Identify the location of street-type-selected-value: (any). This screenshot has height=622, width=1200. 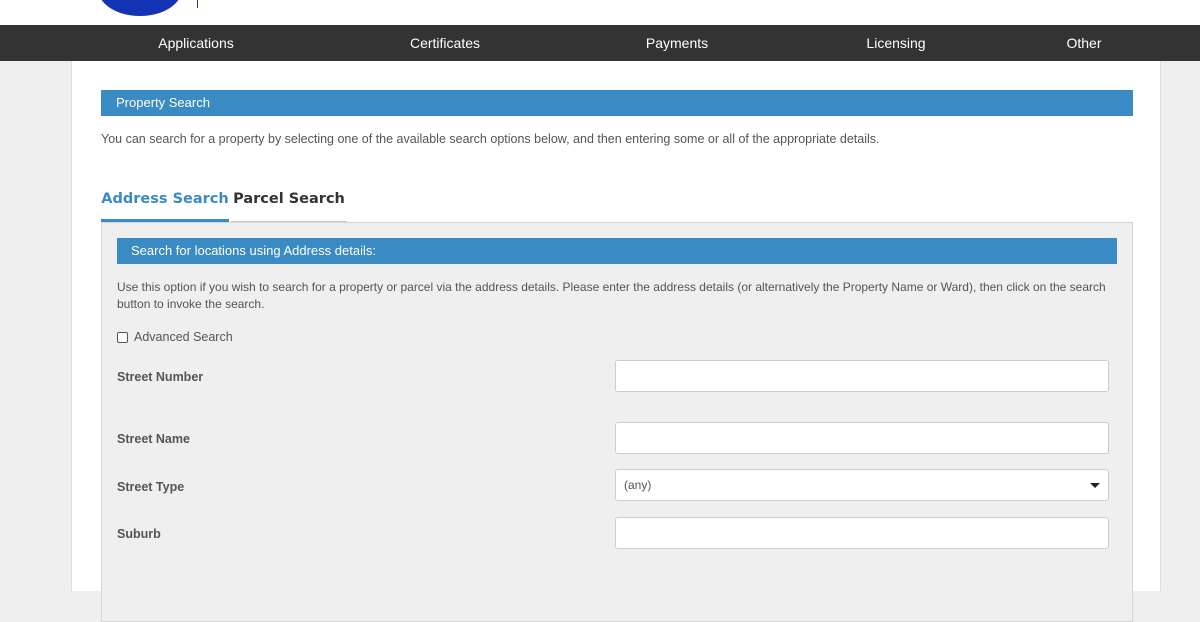
(638, 485).